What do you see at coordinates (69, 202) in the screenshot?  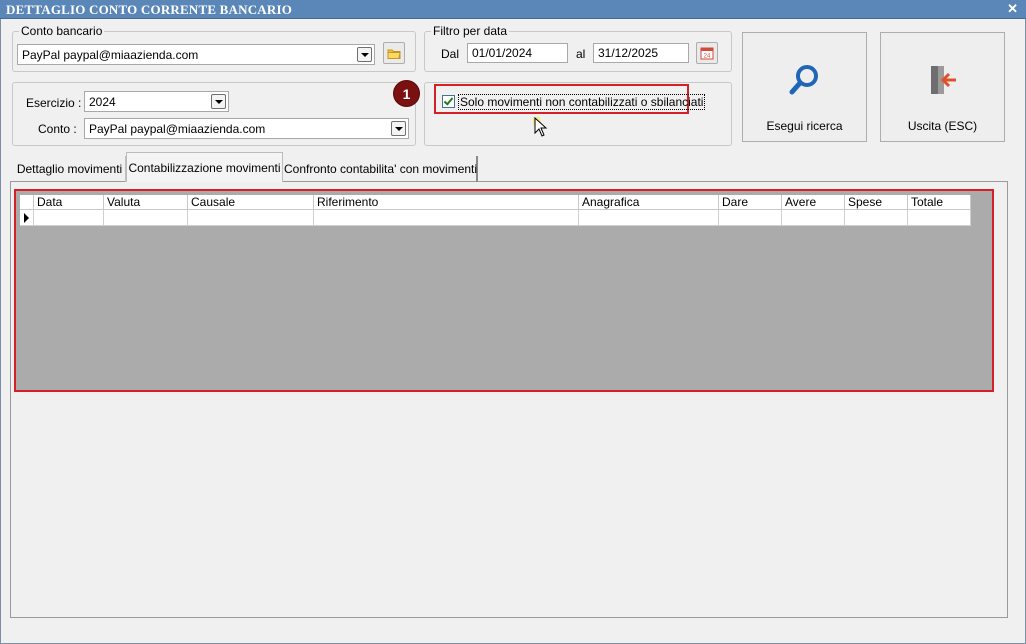 I see `column-header-data: Data` at bounding box center [69, 202].